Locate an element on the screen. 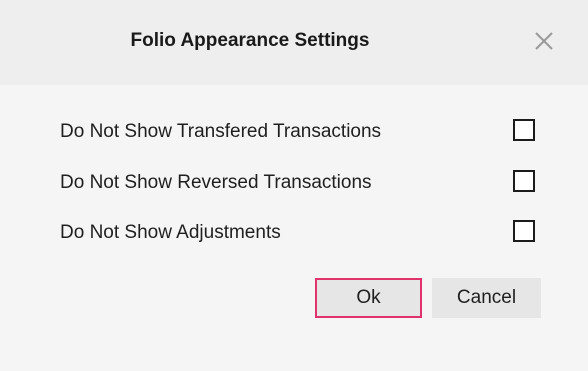 The height and width of the screenshot is (371, 588). dialog-title: Folio Appearance Settings is located at coordinates (250, 40).